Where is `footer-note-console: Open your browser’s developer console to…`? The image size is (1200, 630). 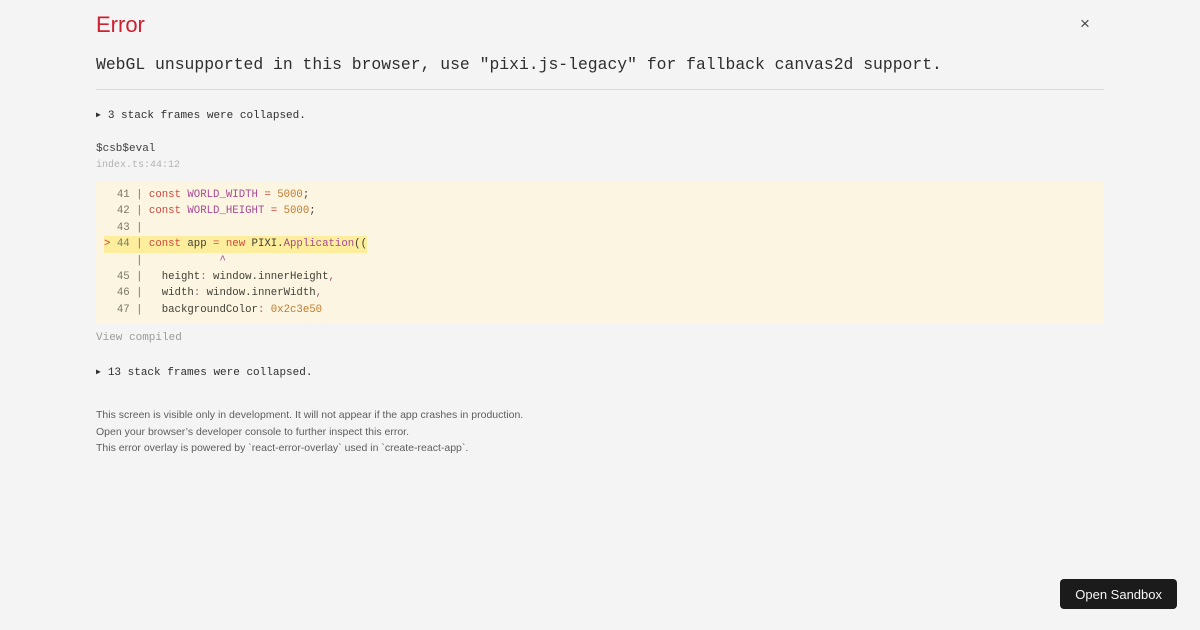 footer-note-console: Open your browser’s developer console to… is located at coordinates (253, 431).